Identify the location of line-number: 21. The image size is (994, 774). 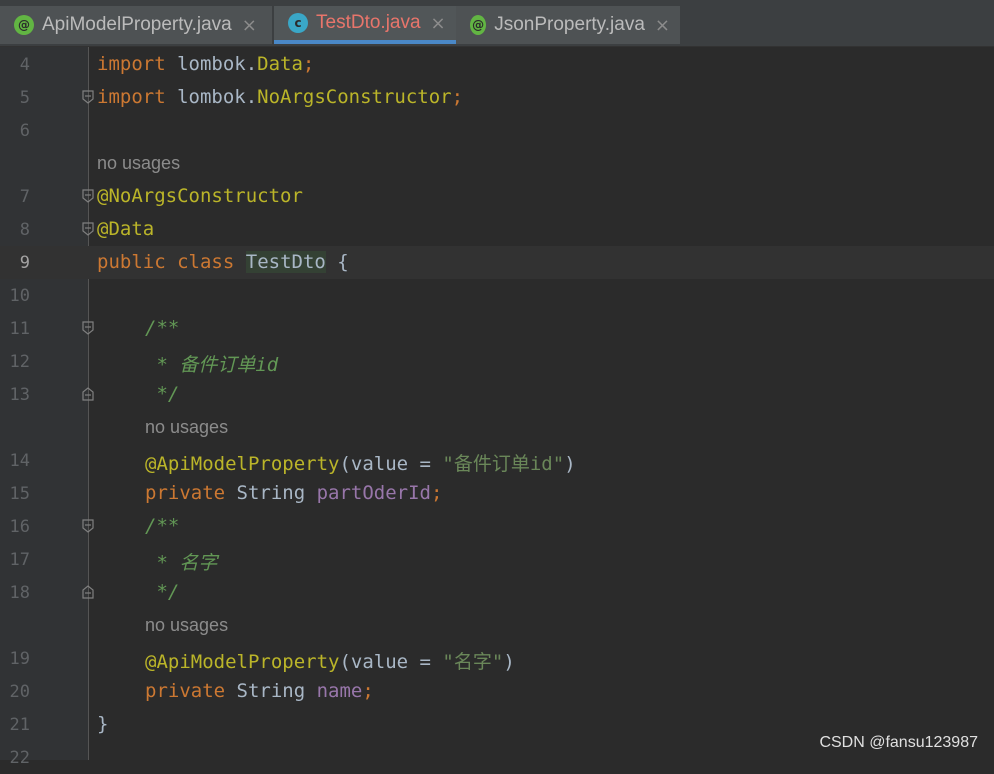
(19, 725).